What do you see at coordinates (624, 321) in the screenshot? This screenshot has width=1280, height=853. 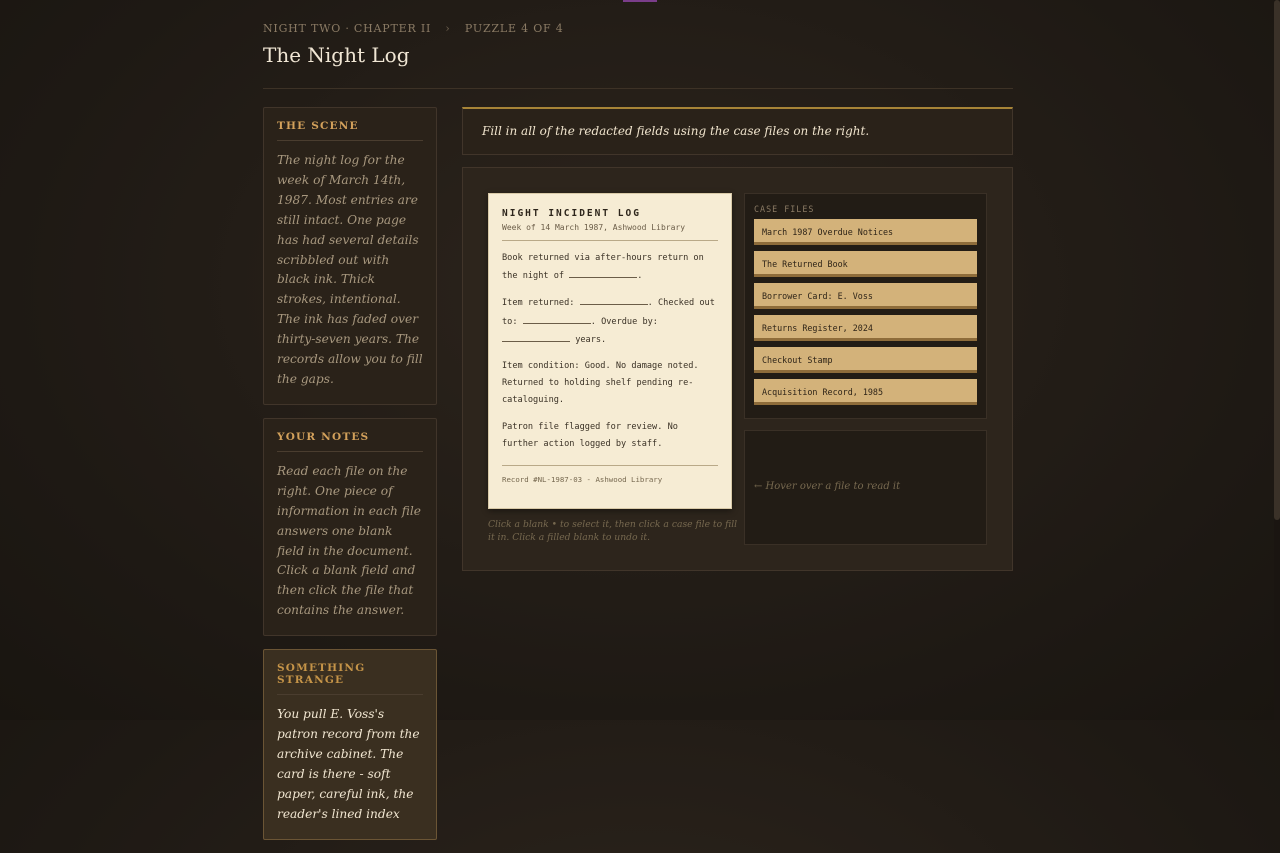 I see `doc-text: . Overdue by:` at bounding box center [624, 321].